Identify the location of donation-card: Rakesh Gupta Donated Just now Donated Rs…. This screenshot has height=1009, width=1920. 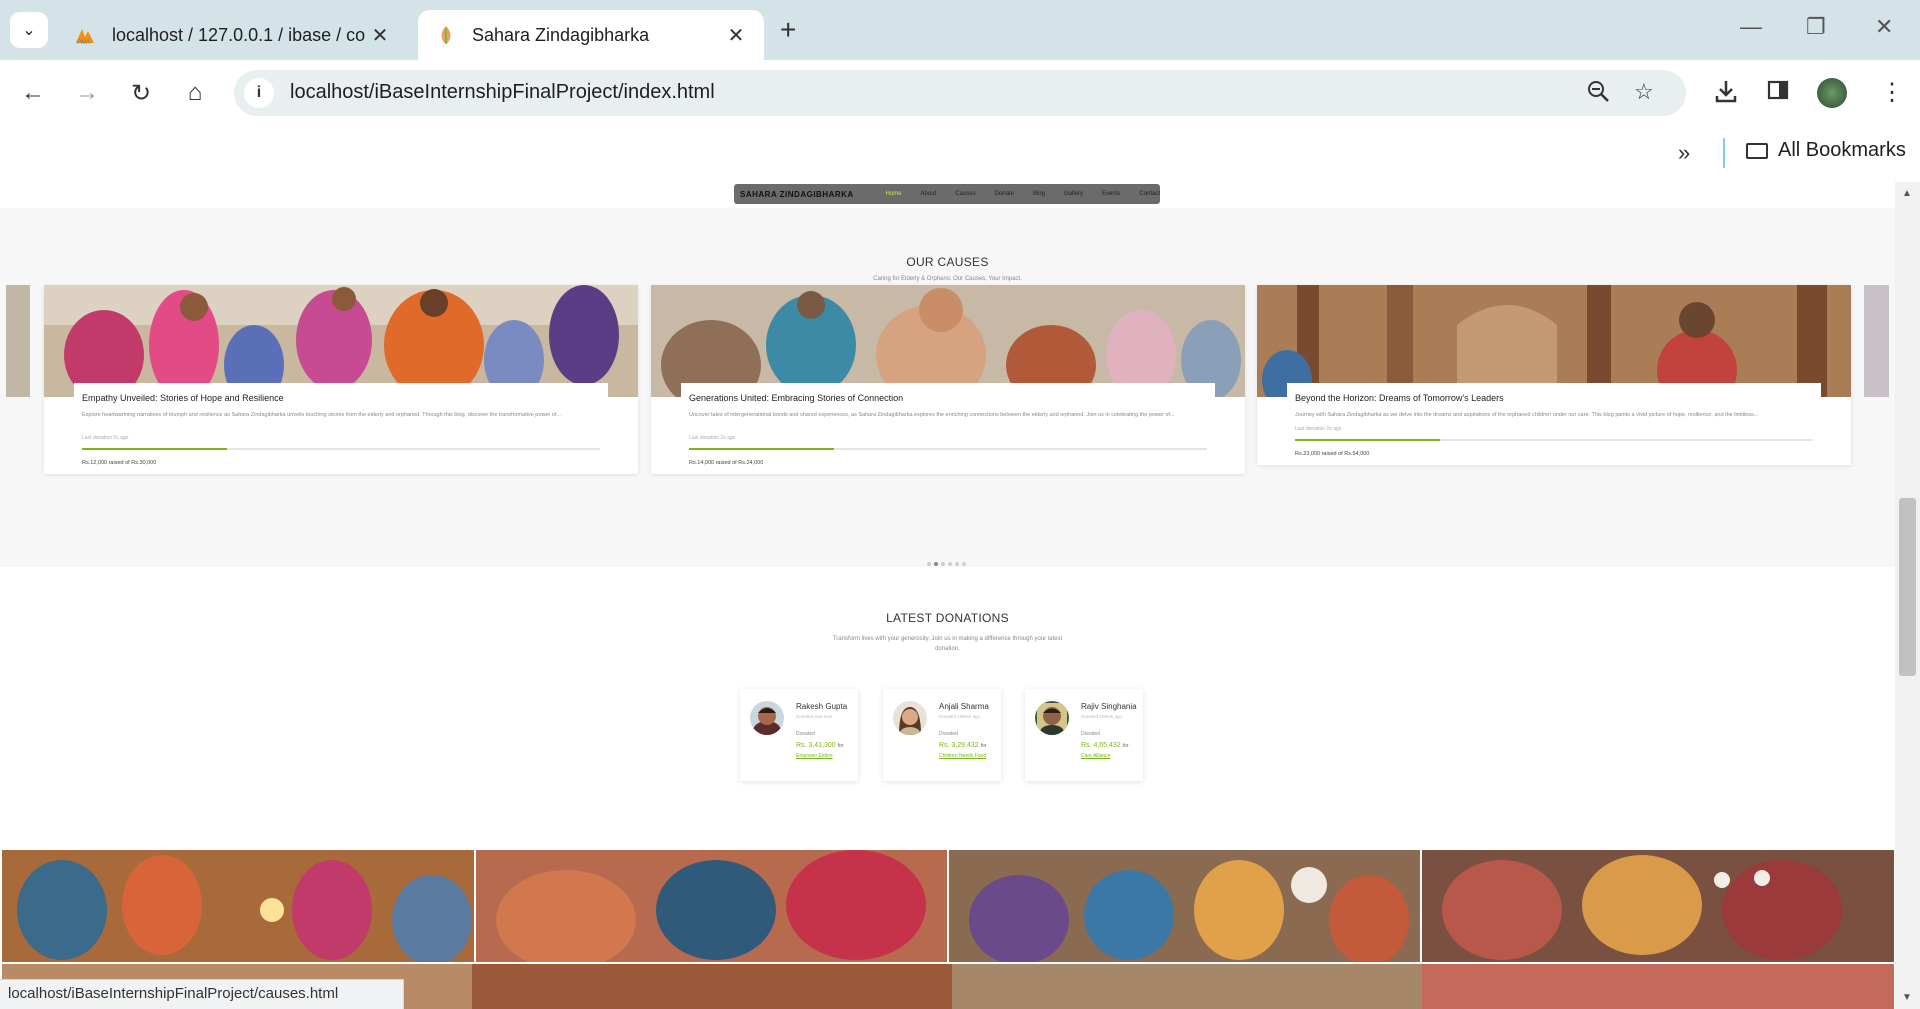
(799, 735).